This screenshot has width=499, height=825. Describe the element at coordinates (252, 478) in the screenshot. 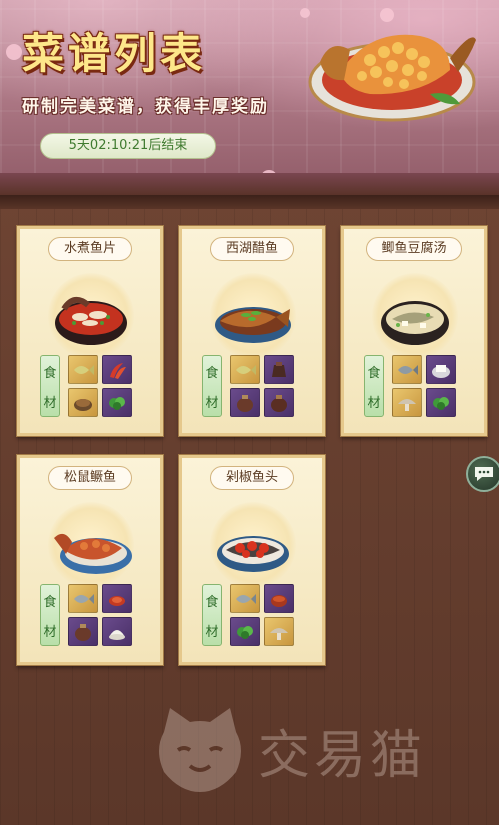

I see `recipe-name: 剁椒鱼头` at that location.